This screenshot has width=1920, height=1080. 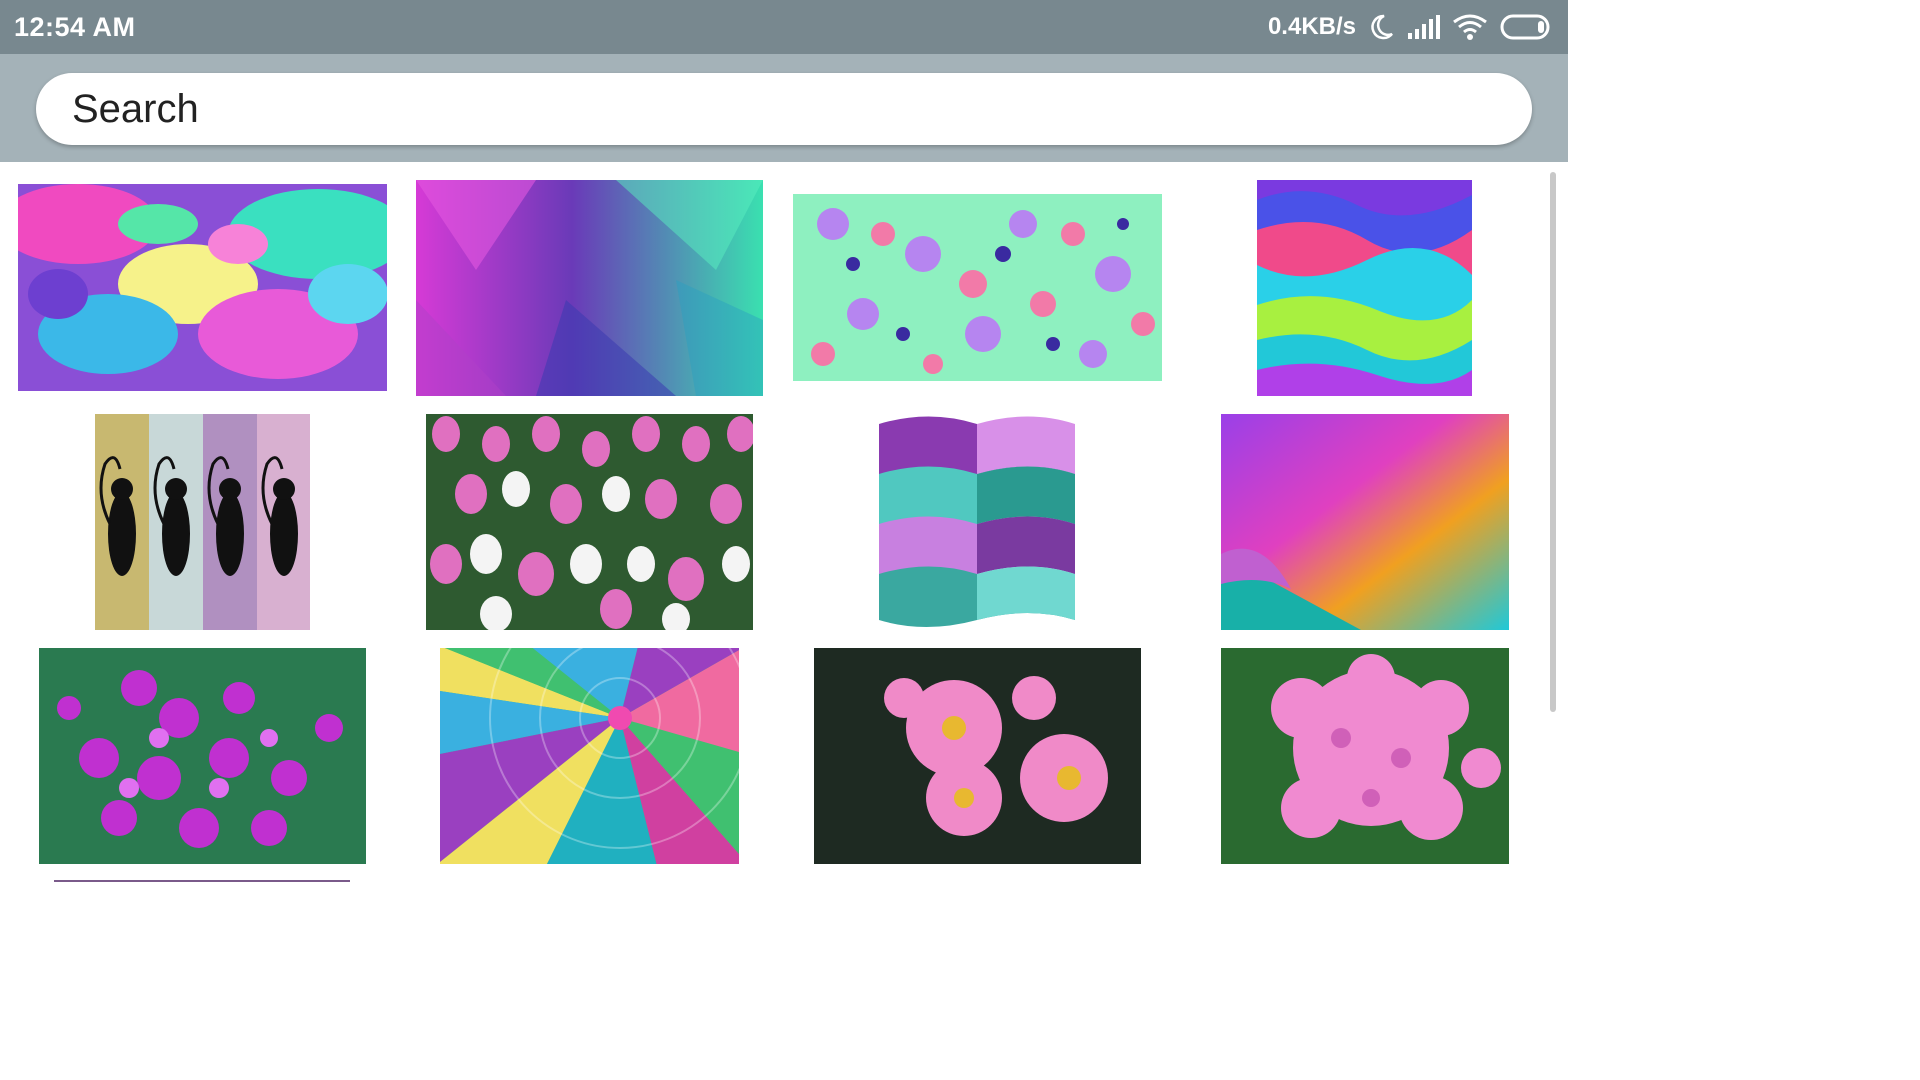 What do you see at coordinates (1553, 442) in the screenshot?
I see `scrollbar` at bounding box center [1553, 442].